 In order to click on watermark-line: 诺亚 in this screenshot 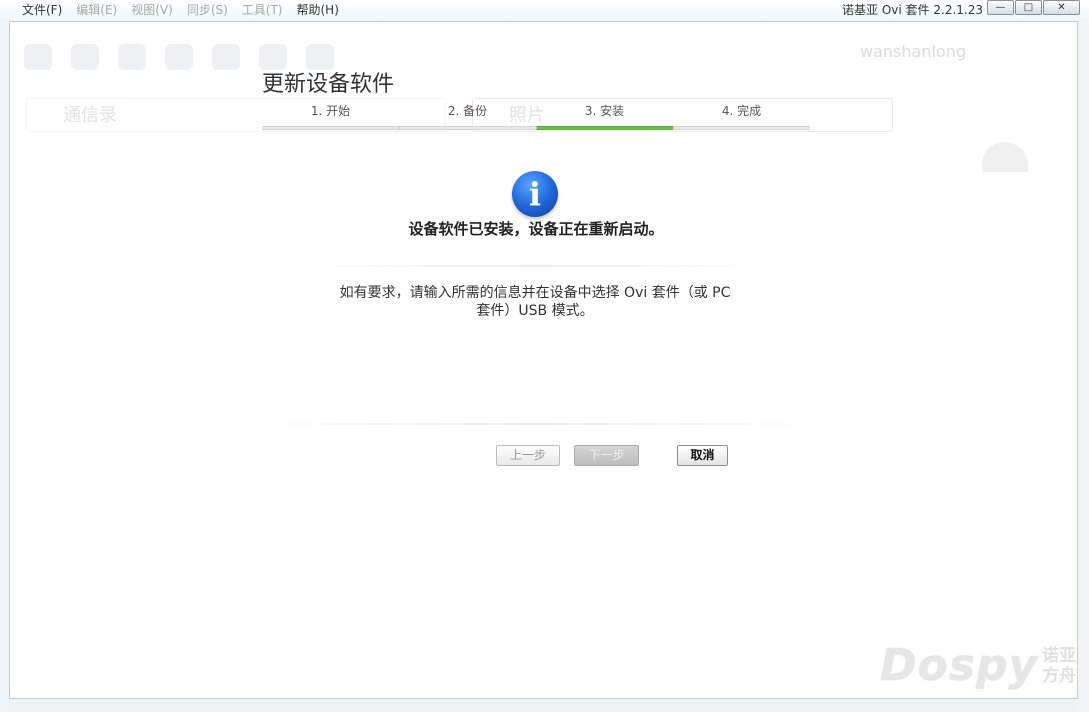, I will do `click(1059, 655)`.